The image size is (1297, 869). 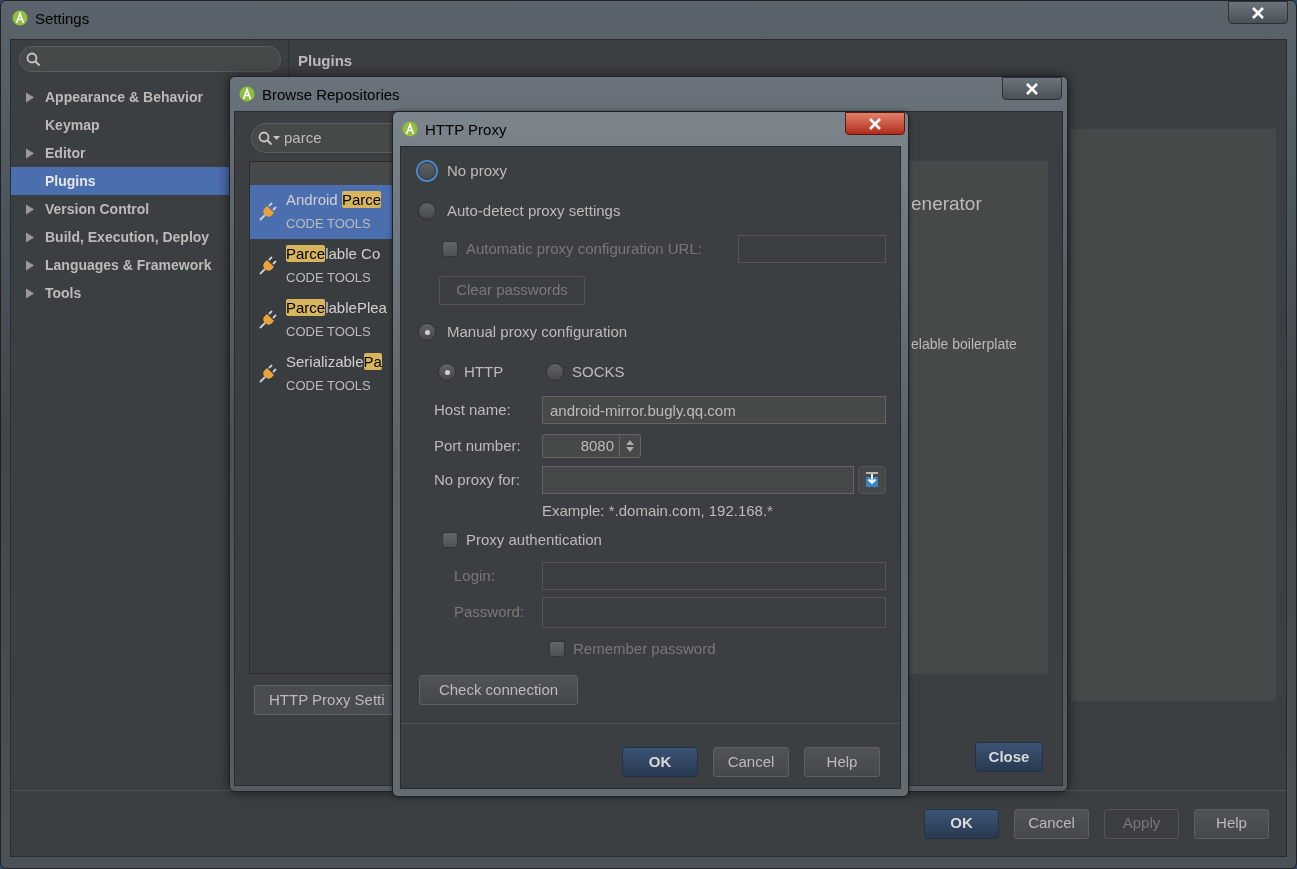 I want to click on tree-item: Languages & Framework, so click(x=120, y=265).